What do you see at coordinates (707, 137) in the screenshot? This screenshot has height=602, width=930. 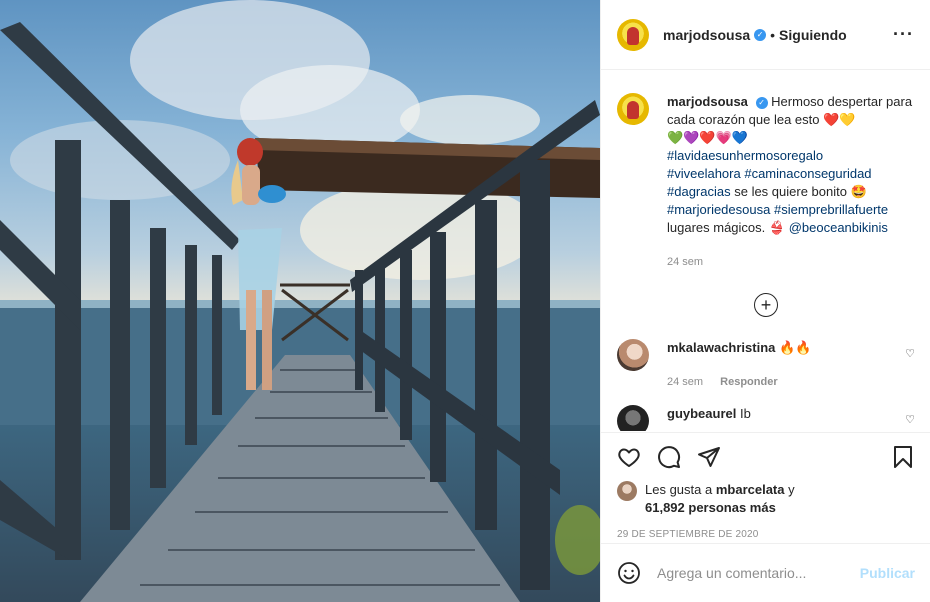 I see `emoji-hearts-row: 💚💜❤️💗💙` at bounding box center [707, 137].